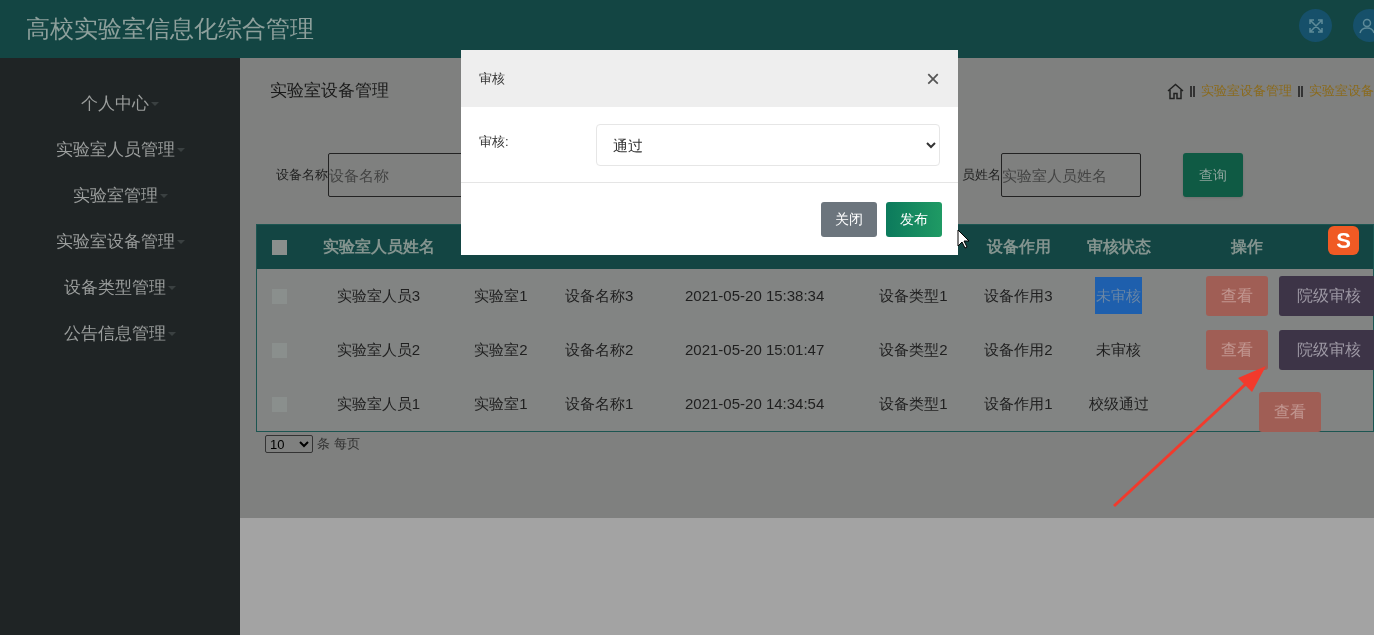 This screenshot has height=635, width=1374. What do you see at coordinates (1118, 403) in the screenshot?
I see `table-cell: 校级通过` at bounding box center [1118, 403].